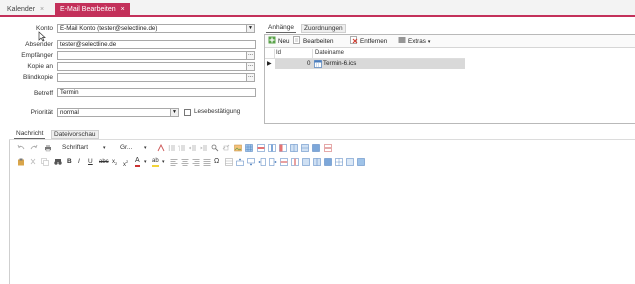 The height and width of the screenshot is (284, 635). I want to click on table-row-icon, so click(261, 148).